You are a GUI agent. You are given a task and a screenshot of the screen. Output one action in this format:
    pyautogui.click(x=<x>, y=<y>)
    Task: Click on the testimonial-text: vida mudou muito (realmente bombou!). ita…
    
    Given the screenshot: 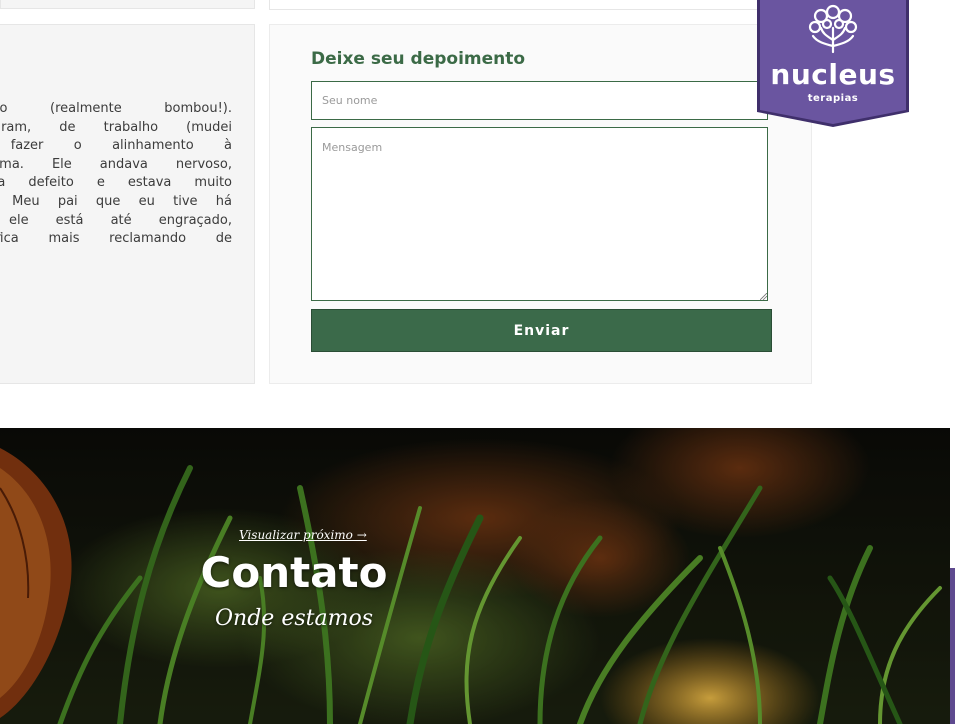 What is the action you would take?
    pyautogui.click(x=116, y=183)
    